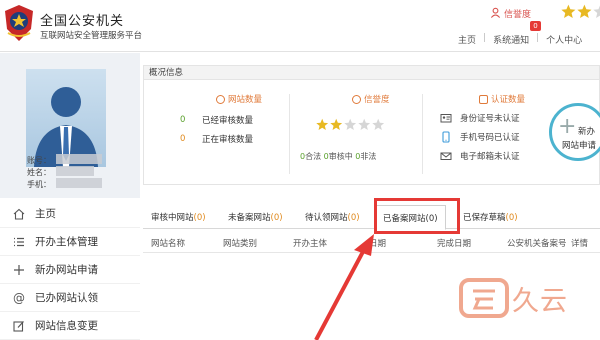 The width and height of the screenshot is (600, 340). Describe the element at coordinates (480, 156) in the screenshot. I see `auth-row-email: 电子邮箱未认证` at that location.